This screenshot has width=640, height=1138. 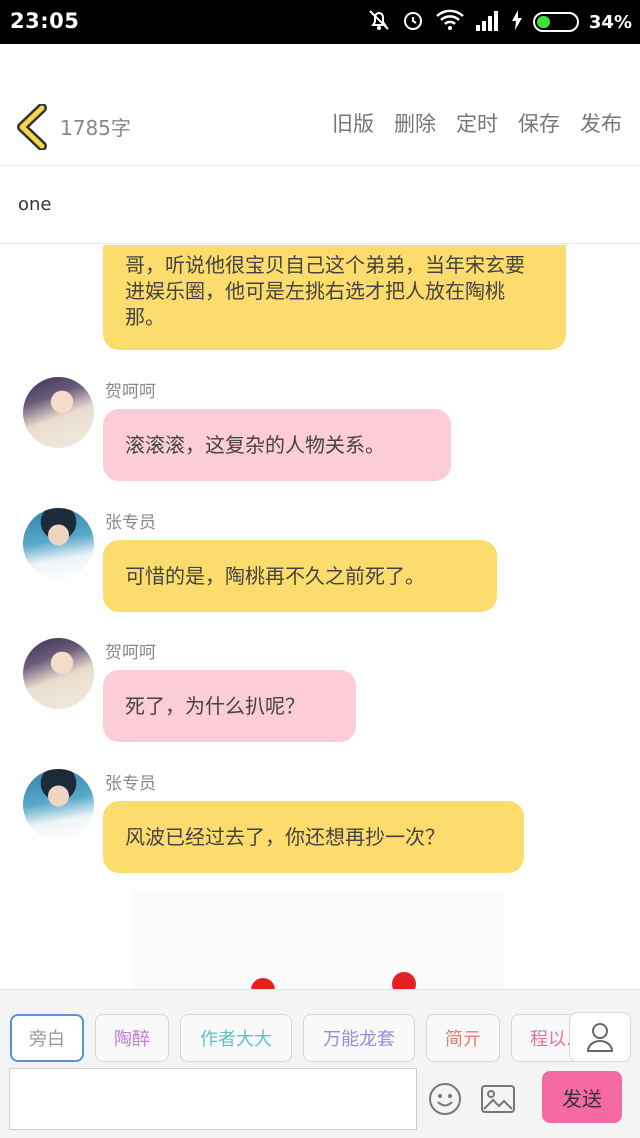 What do you see at coordinates (215, 706) in the screenshot?
I see `message-text: 死了，为什么扒呢？` at bounding box center [215, 706].